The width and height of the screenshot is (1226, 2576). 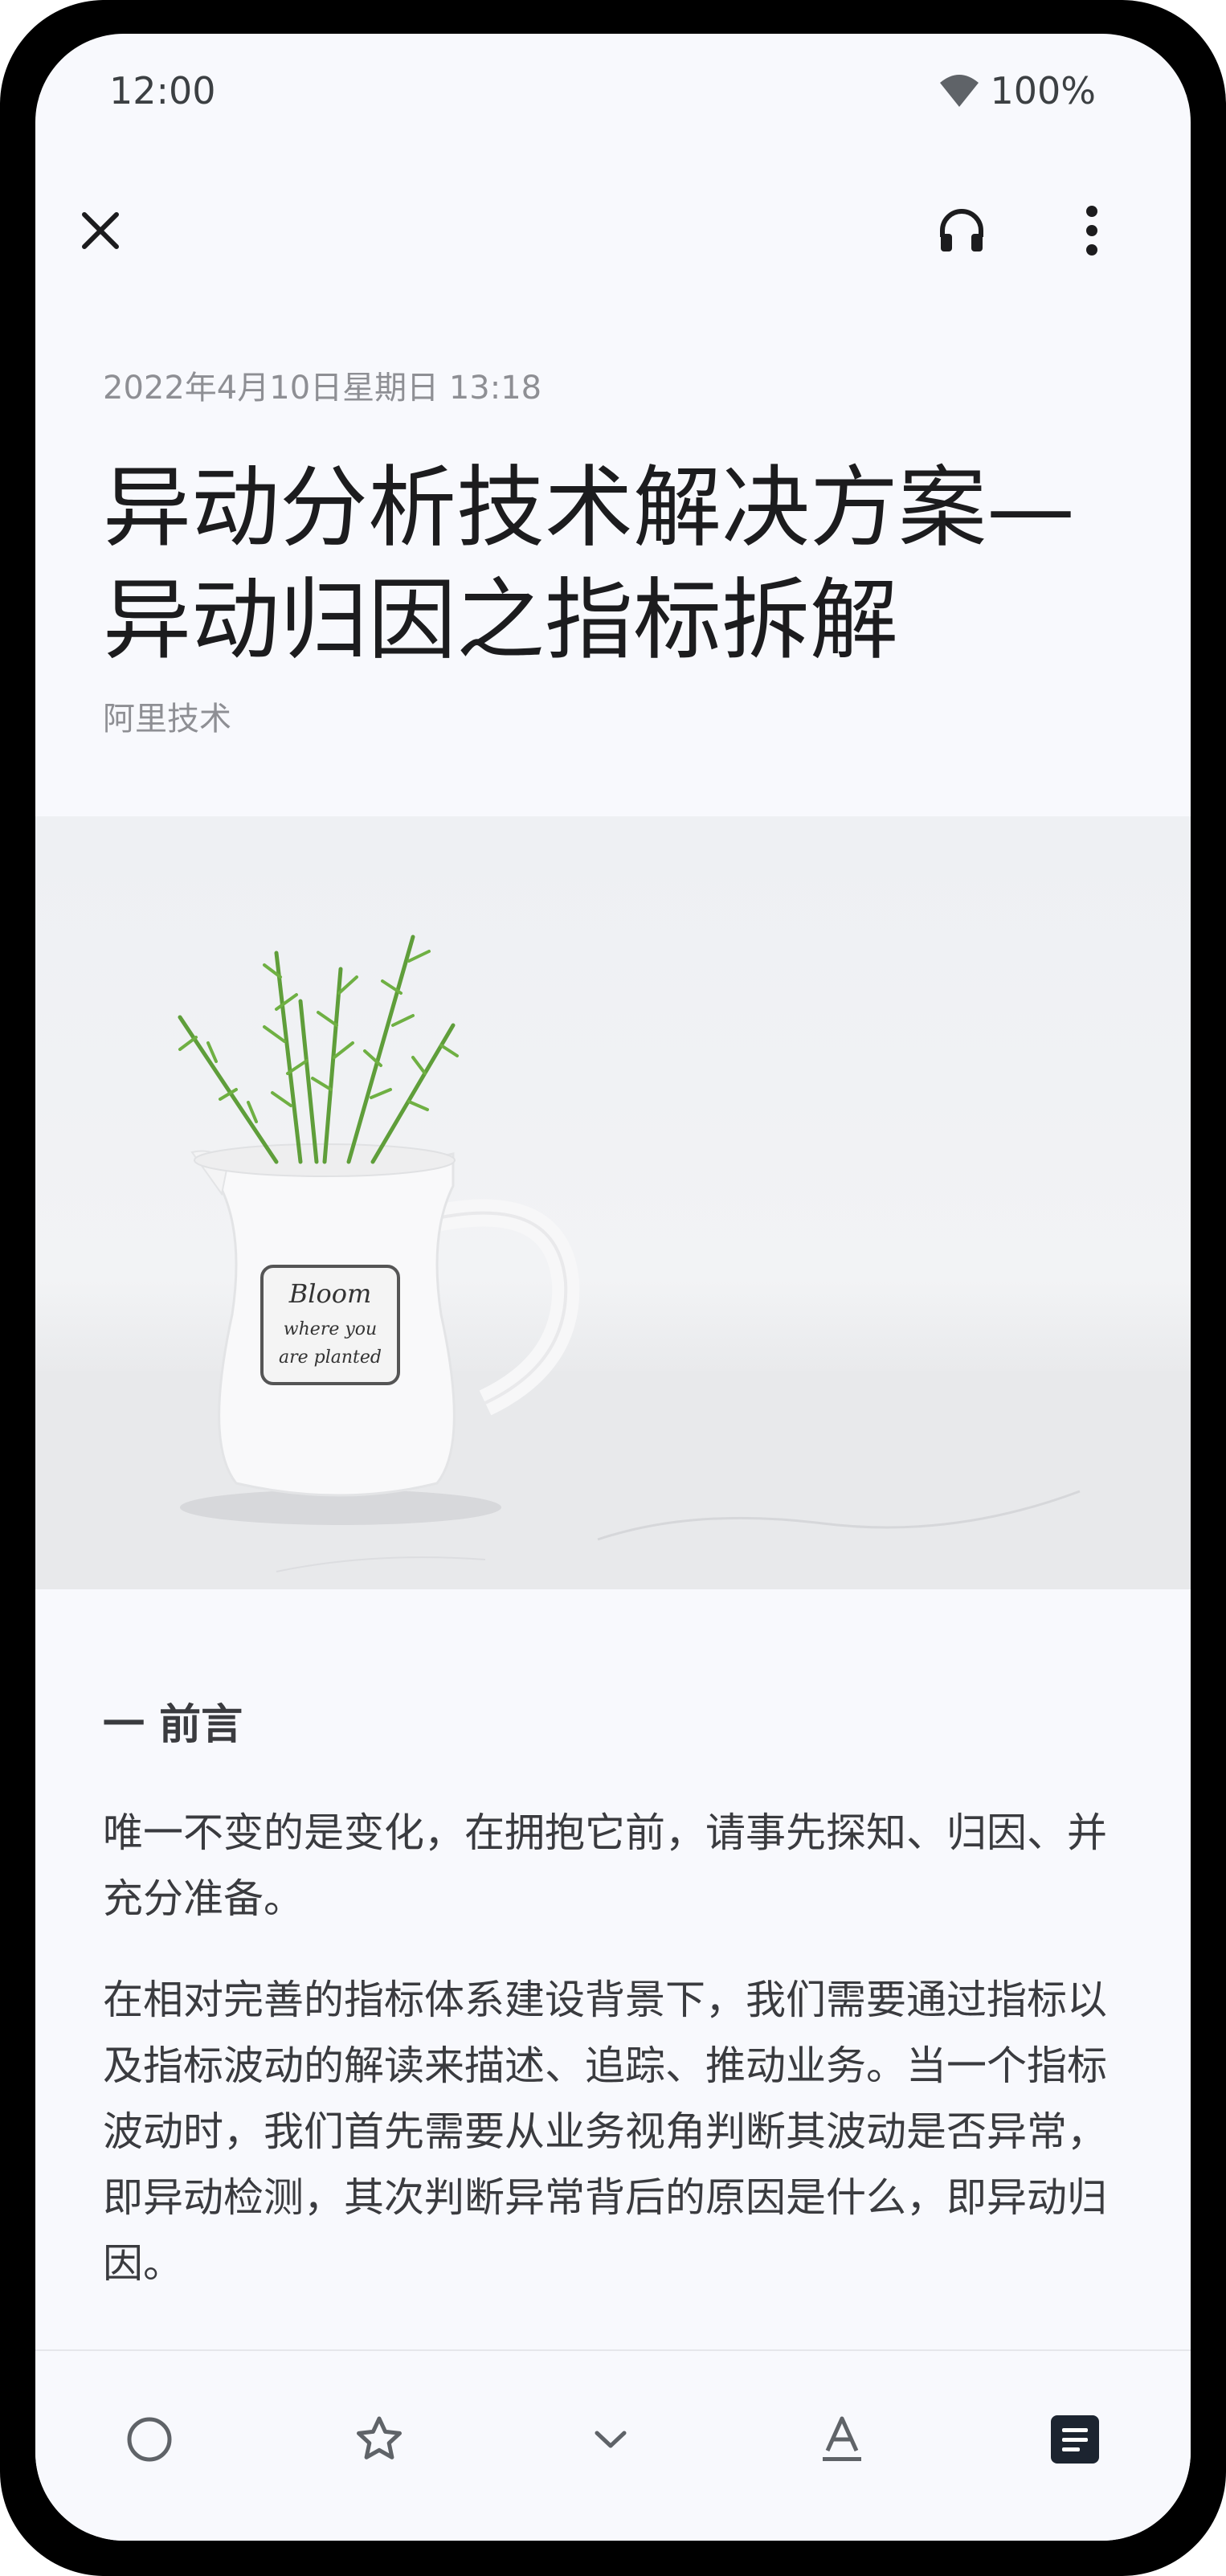 What do you see at coordinates (1043, 90) in the screenshot?
I see `battery-level: 100%` at bounding box center [1043, 90].